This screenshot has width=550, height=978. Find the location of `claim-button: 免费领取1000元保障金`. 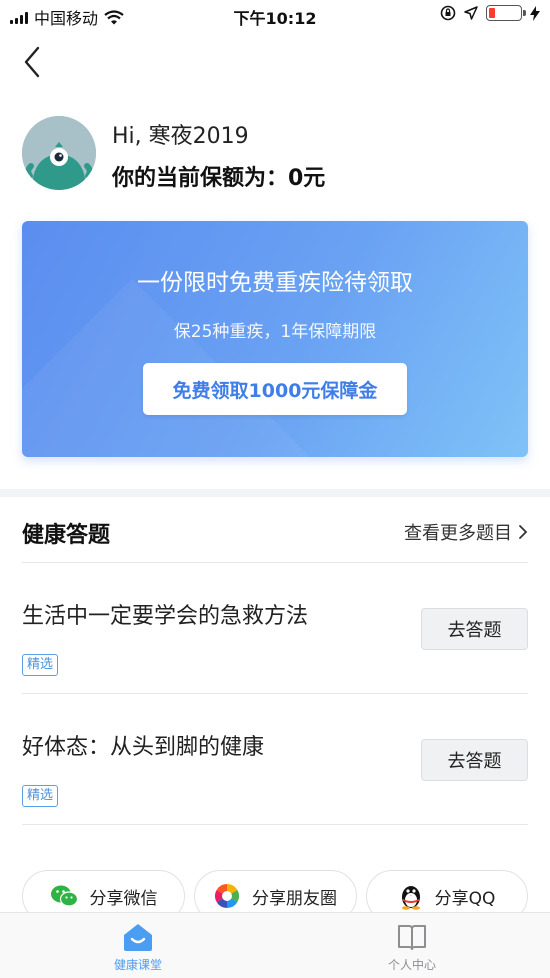

claim-button: 免费领取1000元保障金 is located at coordinates (275, 389).